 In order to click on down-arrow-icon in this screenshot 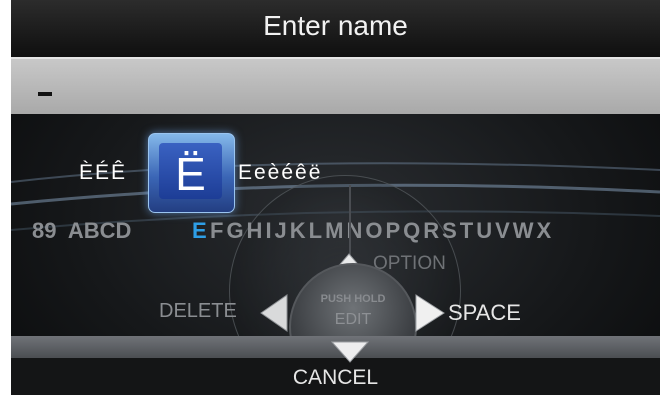, I will do `click(350, 352)`.